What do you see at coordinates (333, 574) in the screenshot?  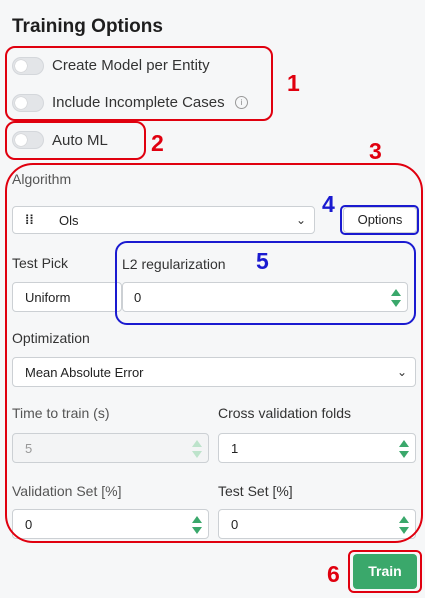 I see `callout-number-6: 6` at bounding box center [333, 574].